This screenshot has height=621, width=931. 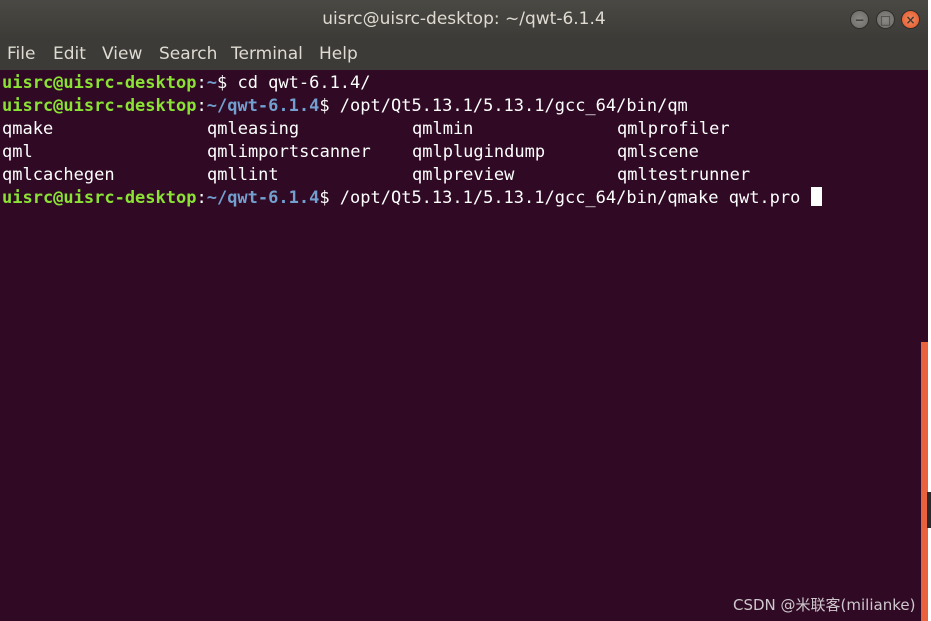 I want to click on title-bar: uisrc@uisrc-desktop: ~/qwt-6.1.4 − □ ×, so click(x=464, y=20).